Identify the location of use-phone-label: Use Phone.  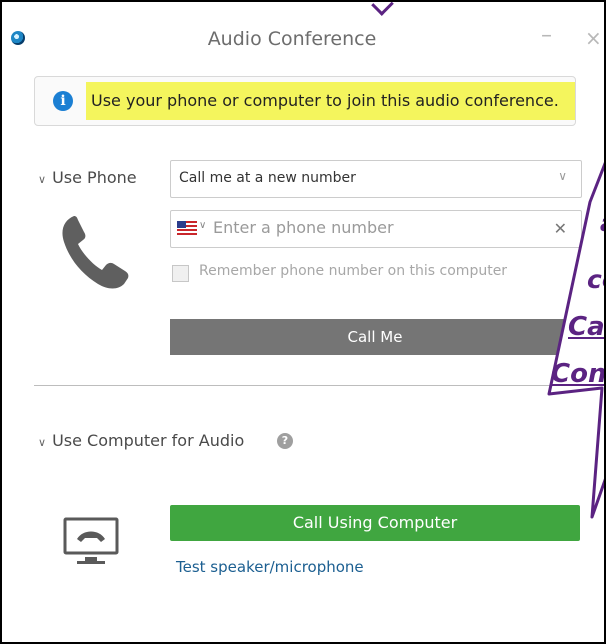
(94, 177).